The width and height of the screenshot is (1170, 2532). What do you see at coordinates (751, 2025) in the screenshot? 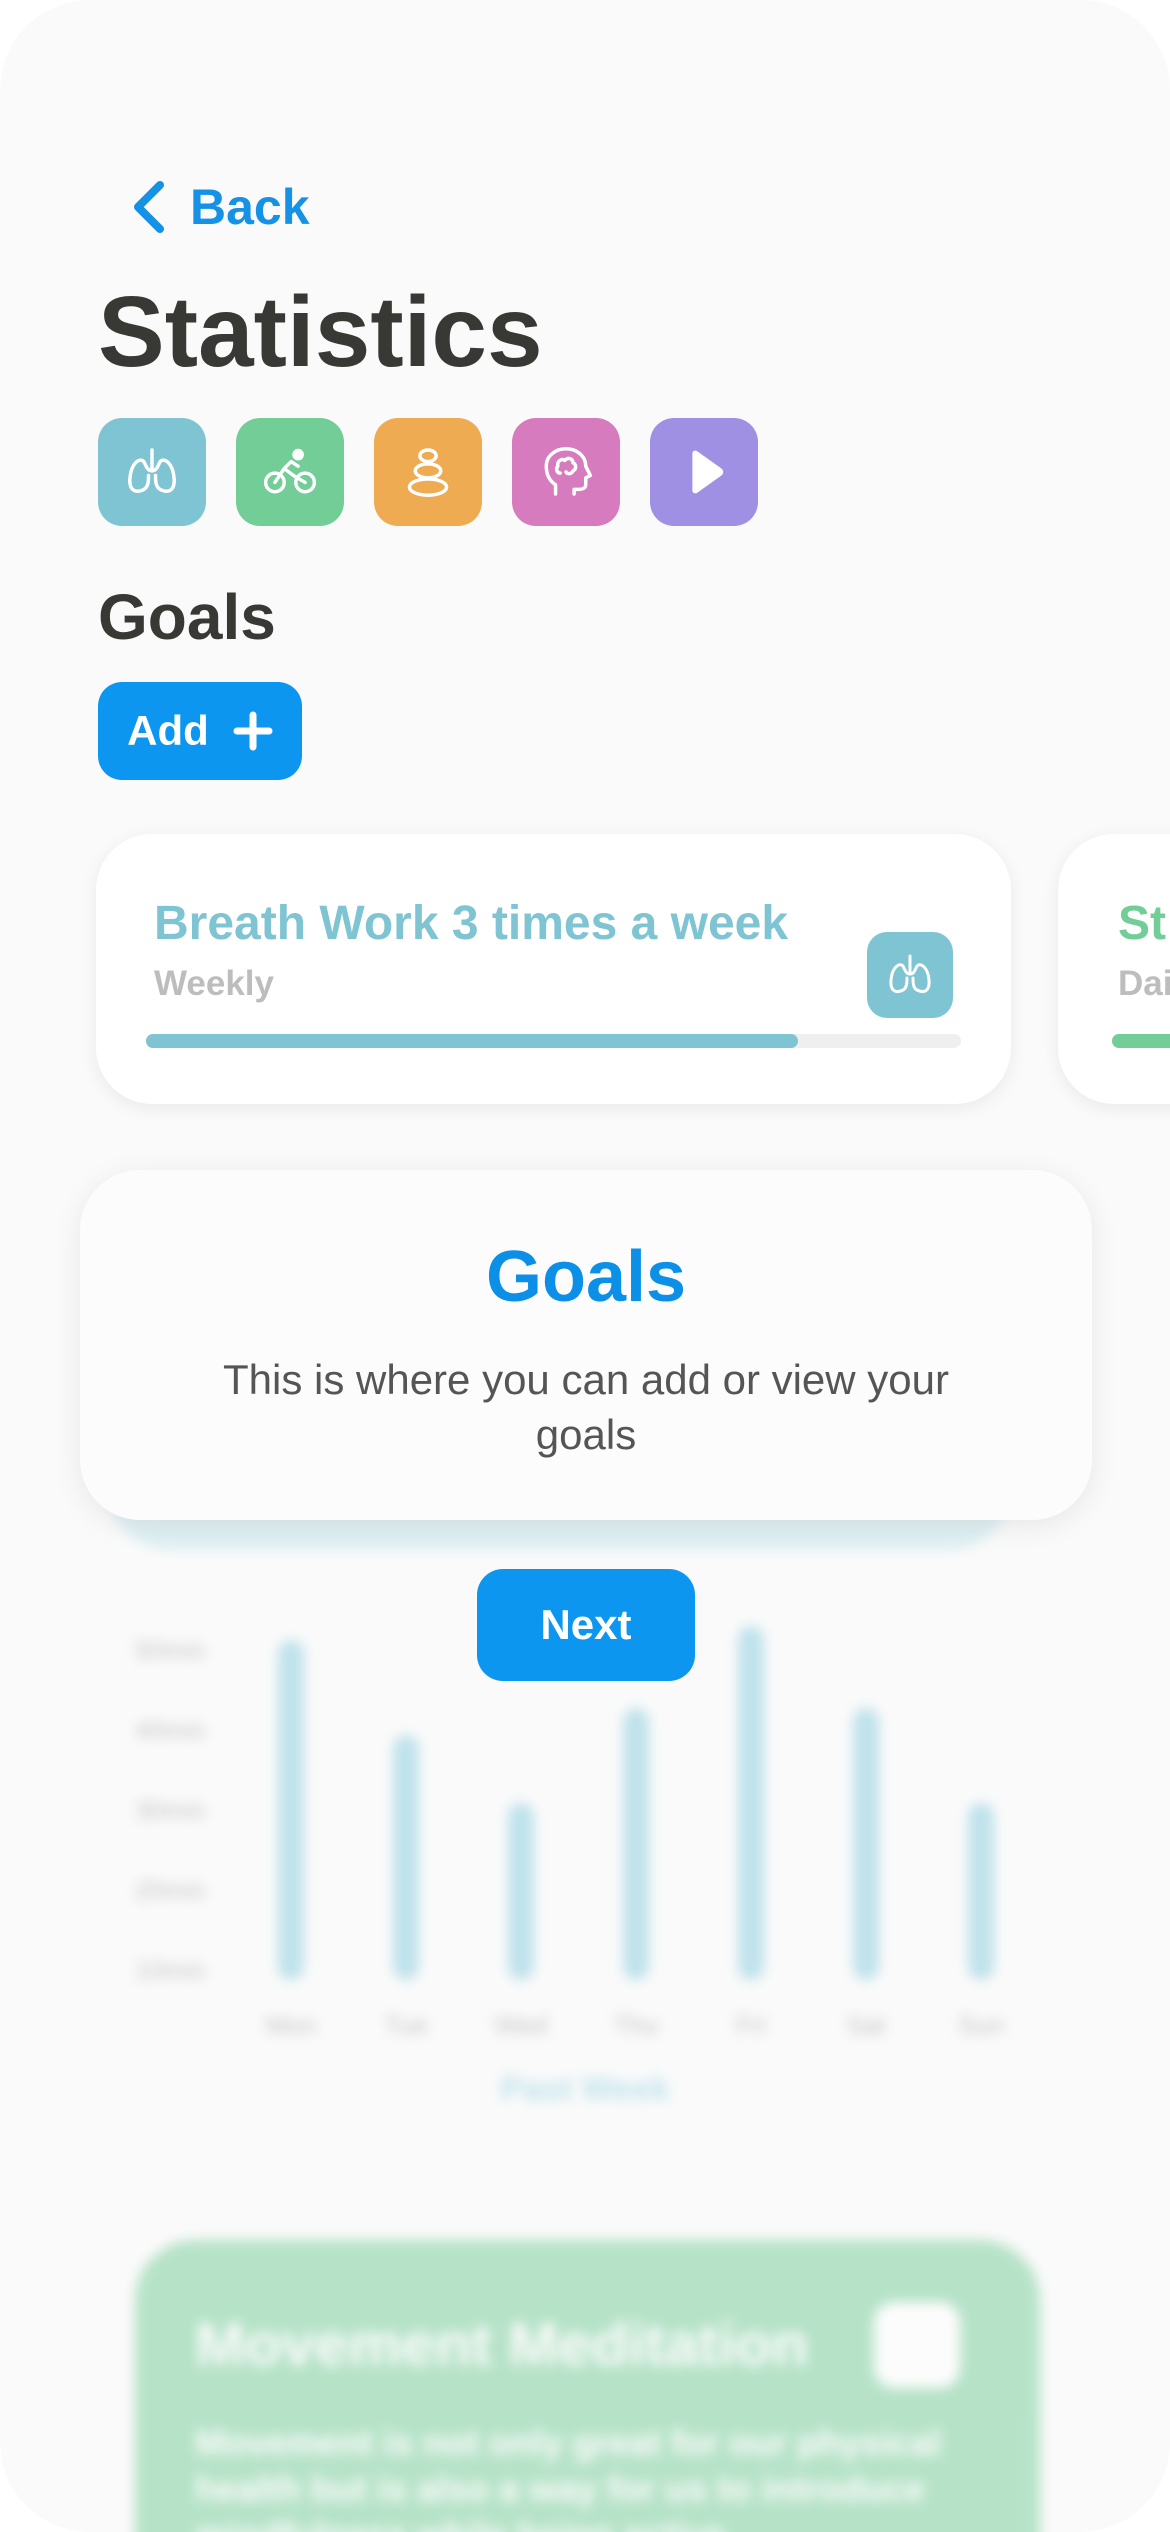
I see `x-tick-label: Fri` at bounding box center [751, 2025].